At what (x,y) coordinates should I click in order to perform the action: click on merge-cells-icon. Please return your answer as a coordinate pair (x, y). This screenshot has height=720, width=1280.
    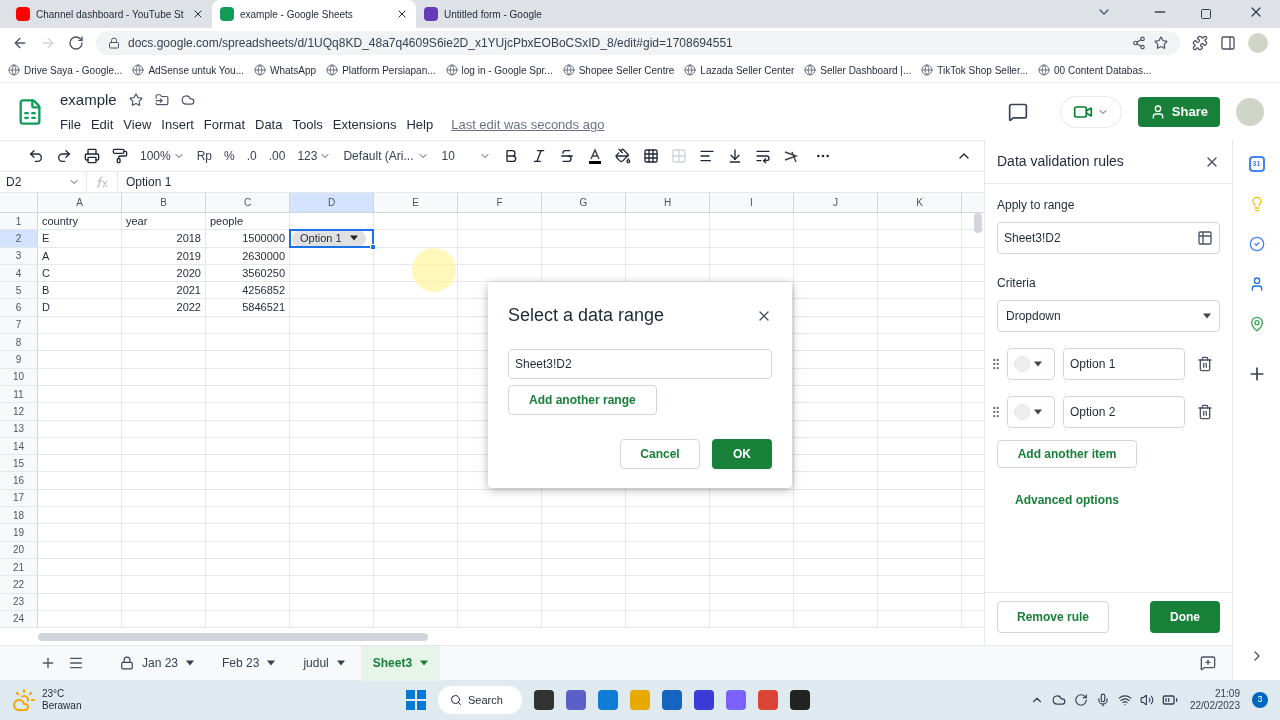
    Looking at the image, I should click on (679, 156).